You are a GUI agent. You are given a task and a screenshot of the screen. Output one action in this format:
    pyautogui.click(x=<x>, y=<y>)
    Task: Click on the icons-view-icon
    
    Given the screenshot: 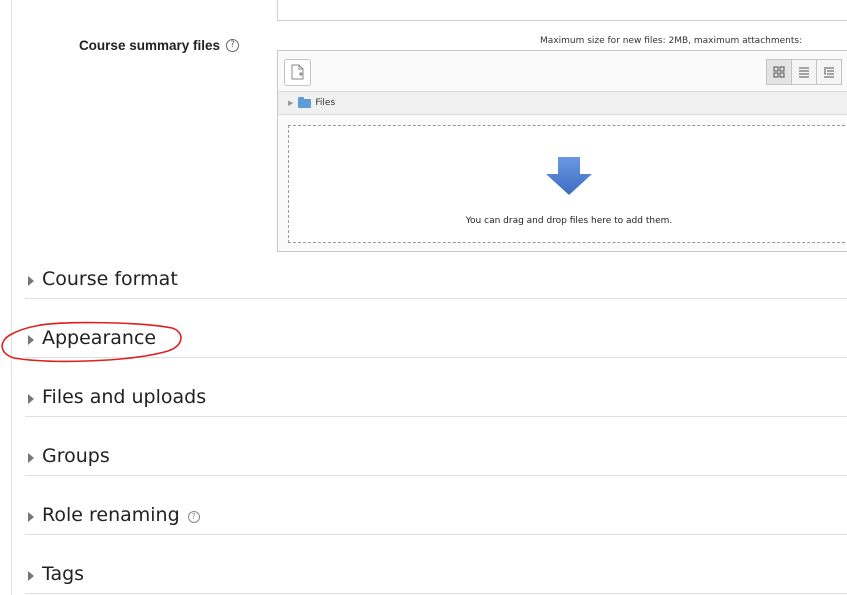 What is the action you would take?
    pyautogui.click(x=779, y=72)
    